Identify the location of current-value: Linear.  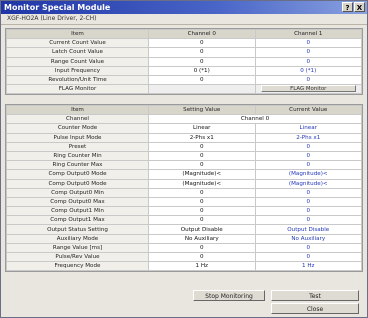
(308, 128).